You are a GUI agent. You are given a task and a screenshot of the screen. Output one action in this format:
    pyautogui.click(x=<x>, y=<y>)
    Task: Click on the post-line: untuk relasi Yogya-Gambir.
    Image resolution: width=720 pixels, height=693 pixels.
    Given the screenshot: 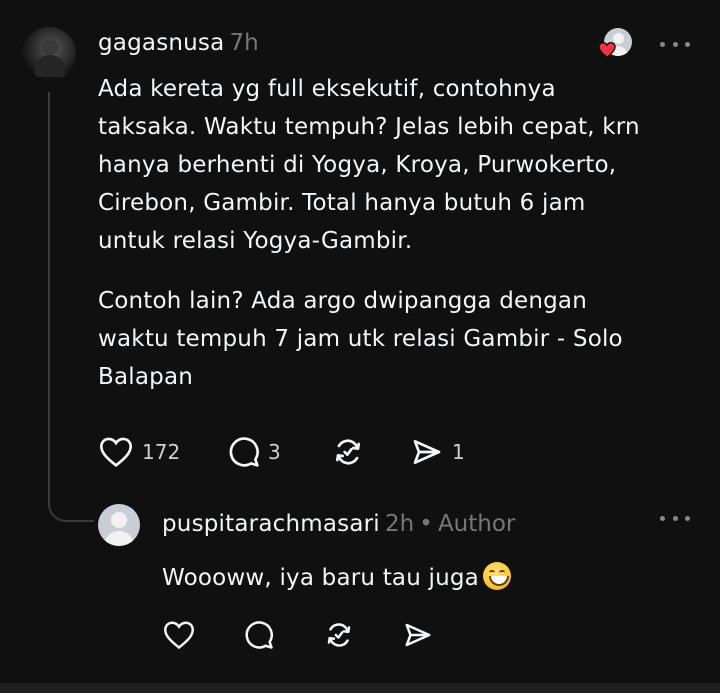 What is the action you would take?
    pyautogui.click(x=255, y=241)
    